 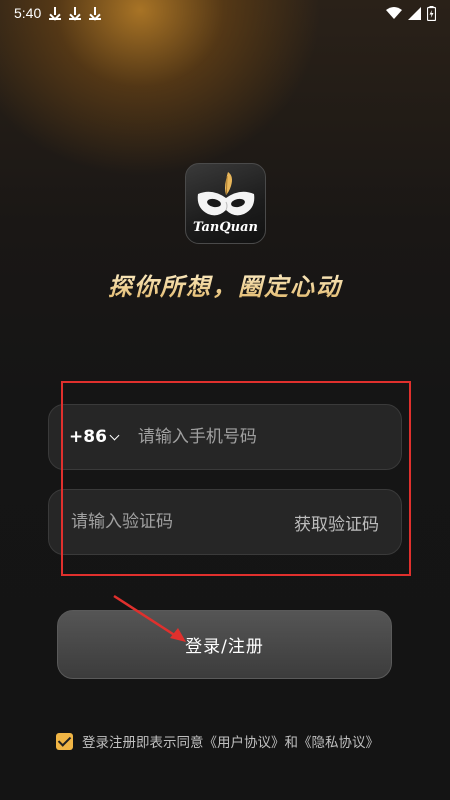 What do you see at coordinates (414, 13) in the screenshot?
I see `signal-icon` at bounding box center [414, 13].